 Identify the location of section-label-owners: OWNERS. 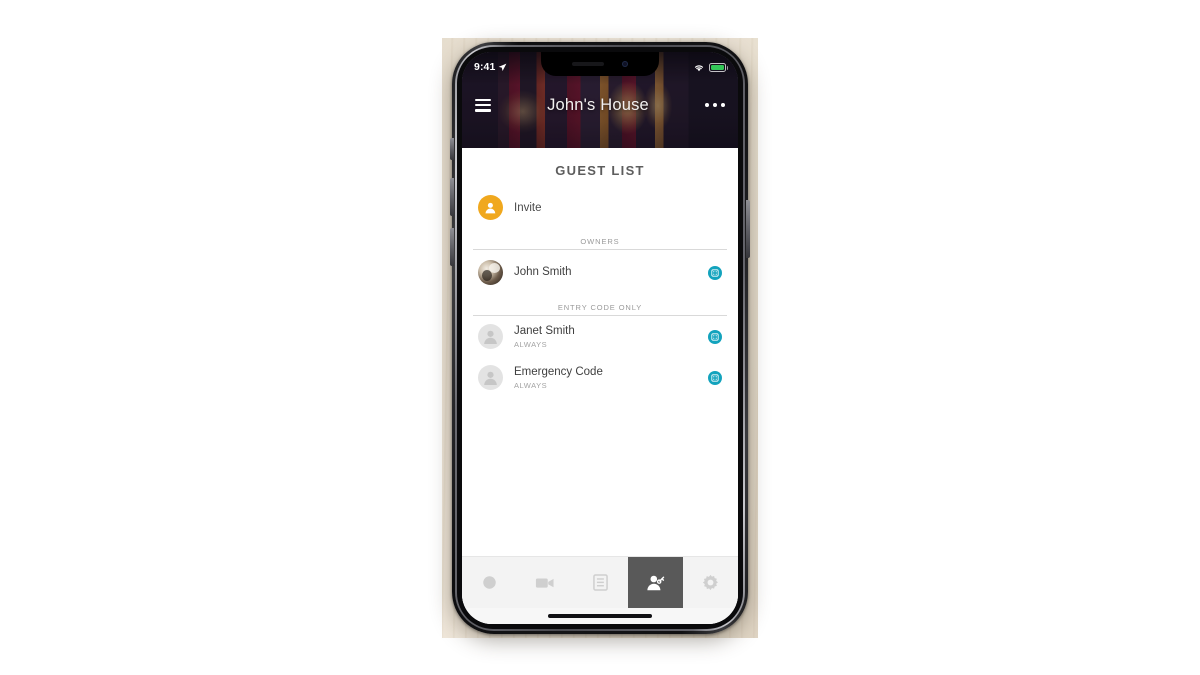
(600, 241).